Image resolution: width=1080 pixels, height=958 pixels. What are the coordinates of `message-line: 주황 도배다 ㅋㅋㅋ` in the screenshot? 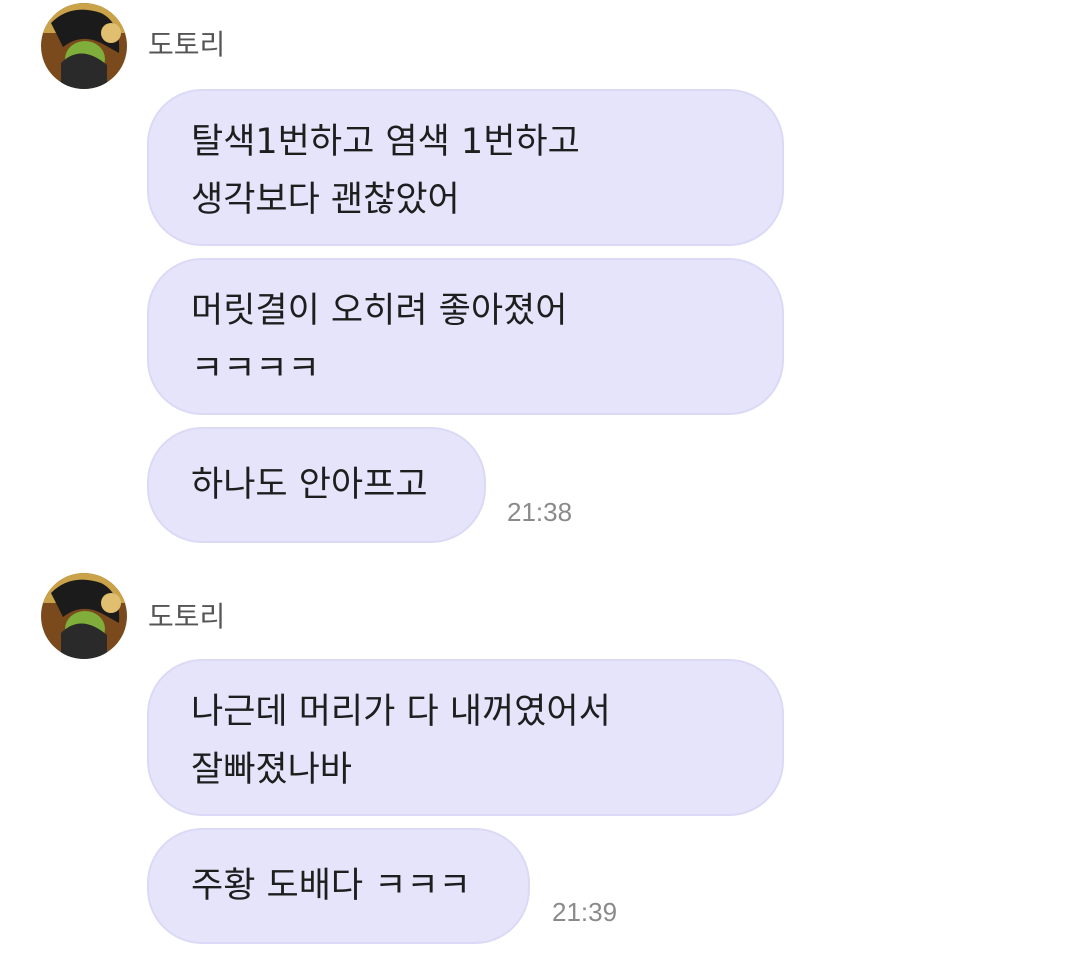 It's located at (331, 886).